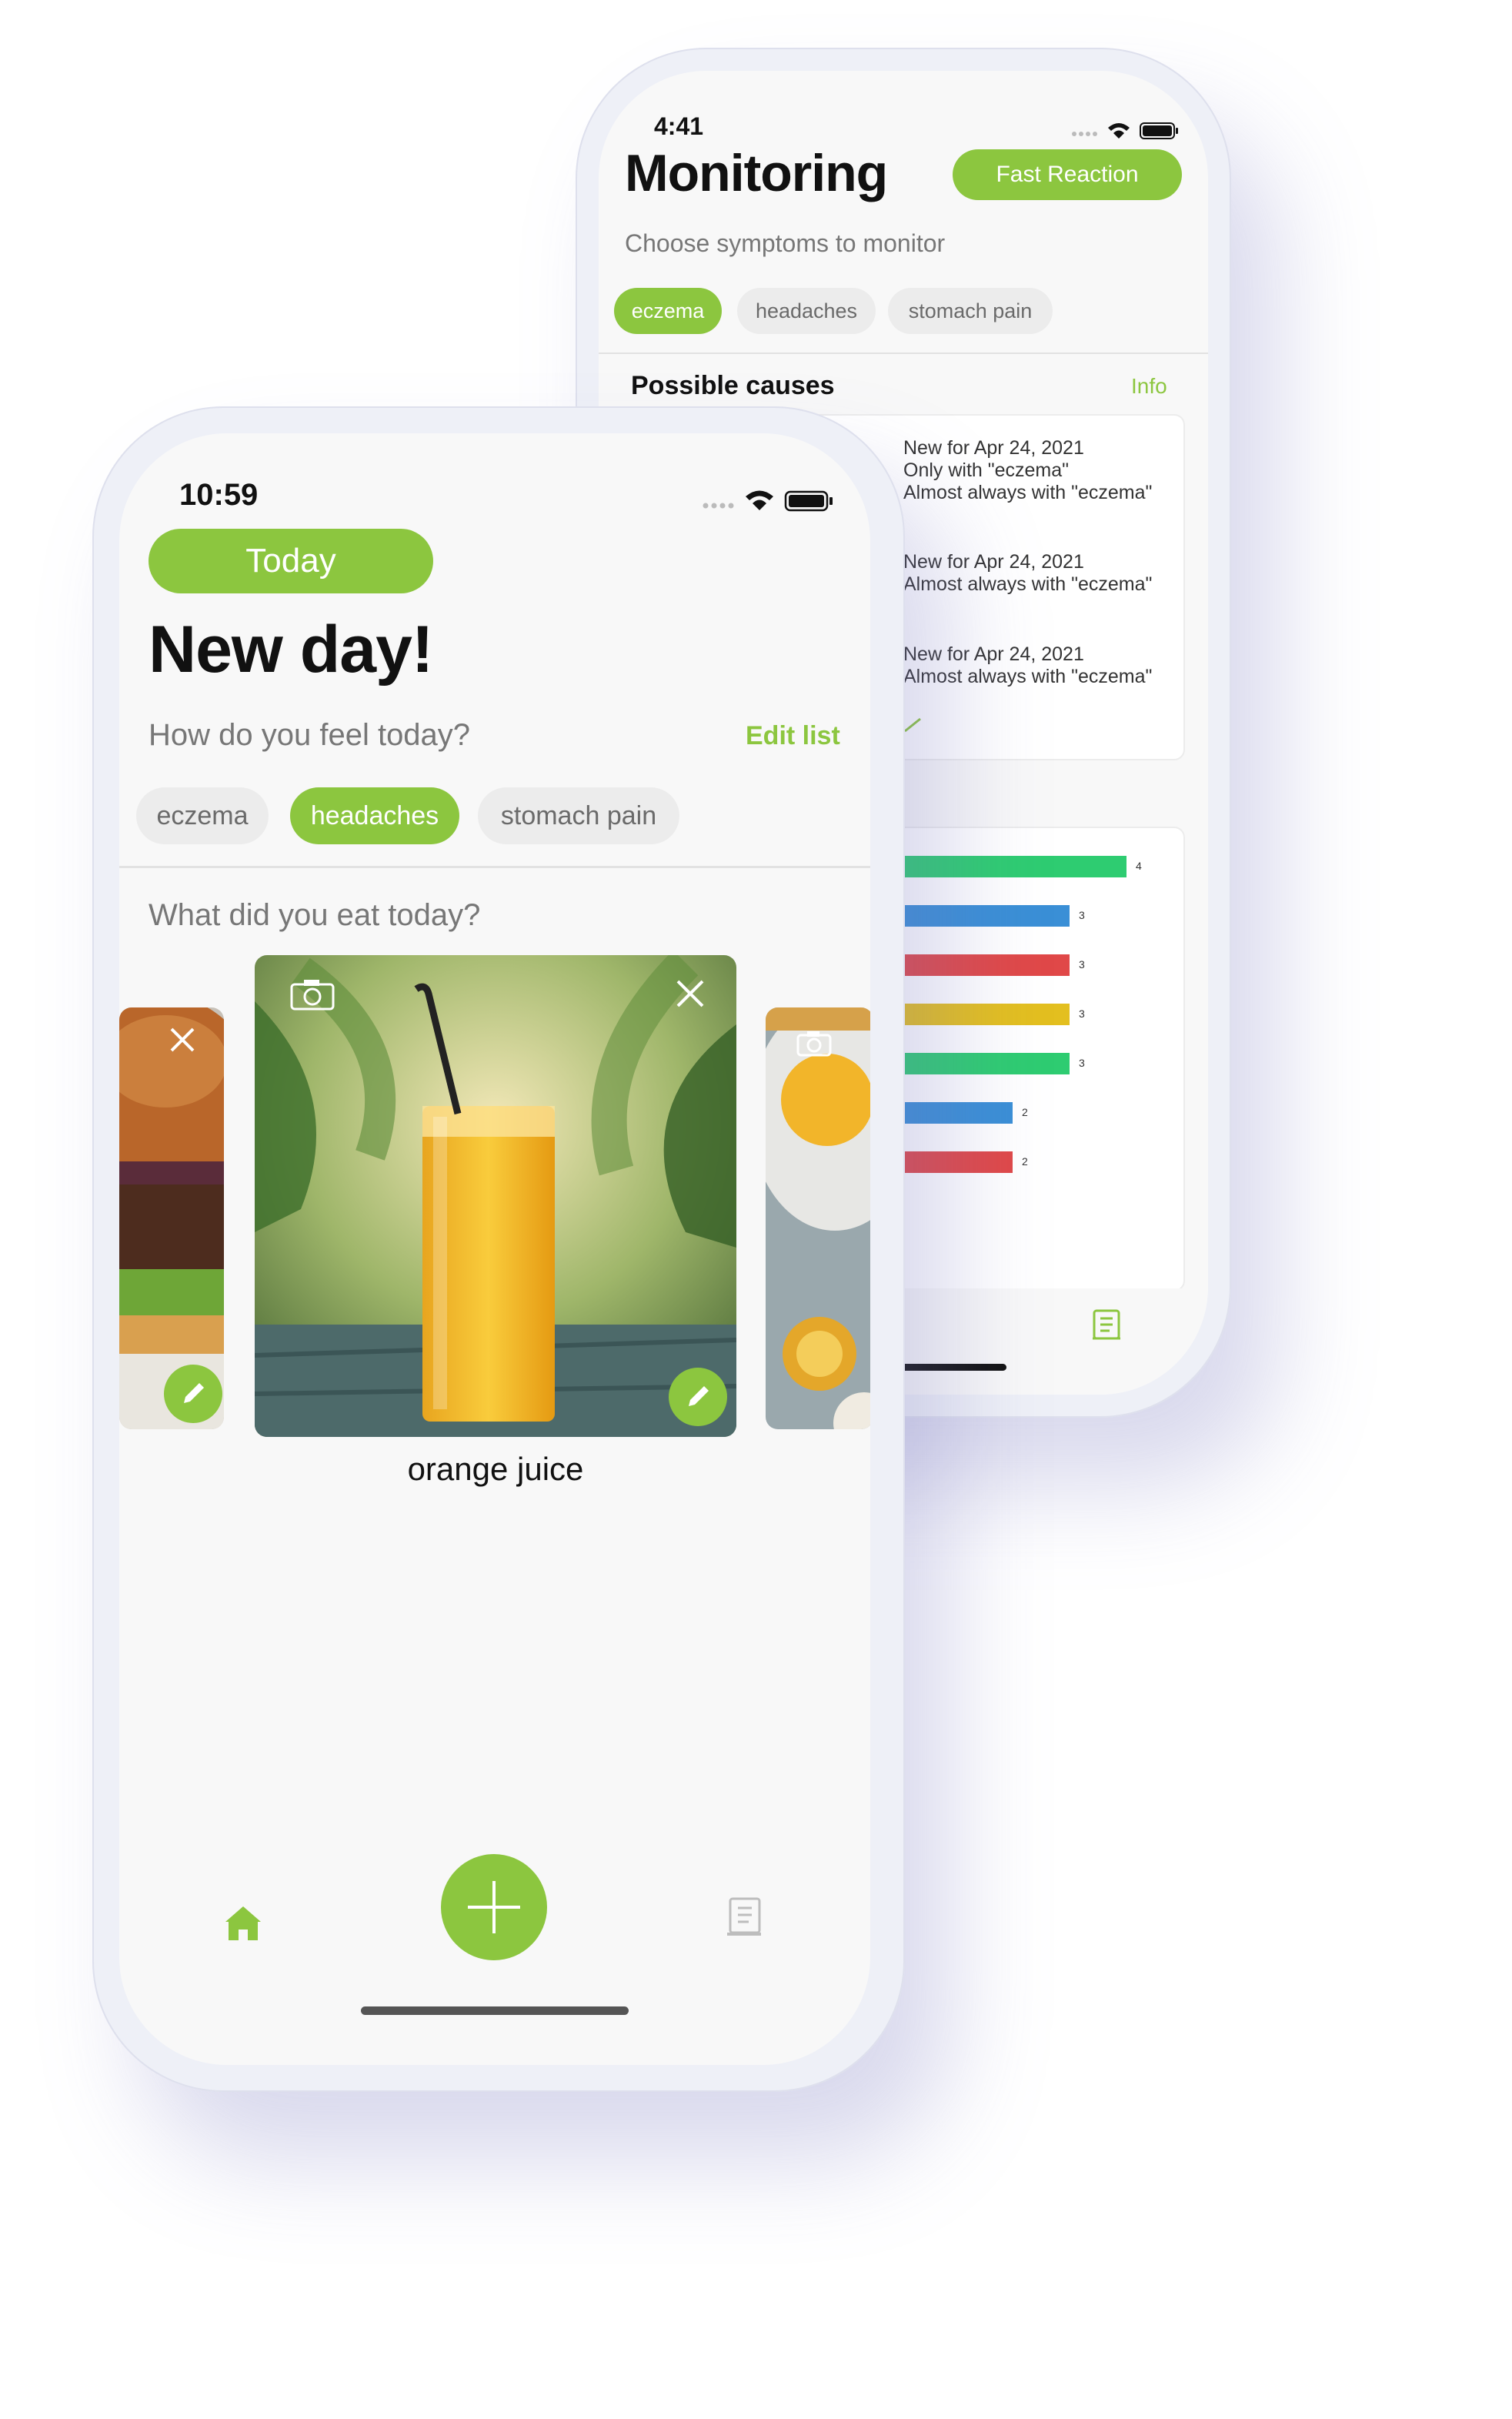  I want to click on symptom-bar-chart: 4 3 3 3 3 2 2, so click(1037, 1063).